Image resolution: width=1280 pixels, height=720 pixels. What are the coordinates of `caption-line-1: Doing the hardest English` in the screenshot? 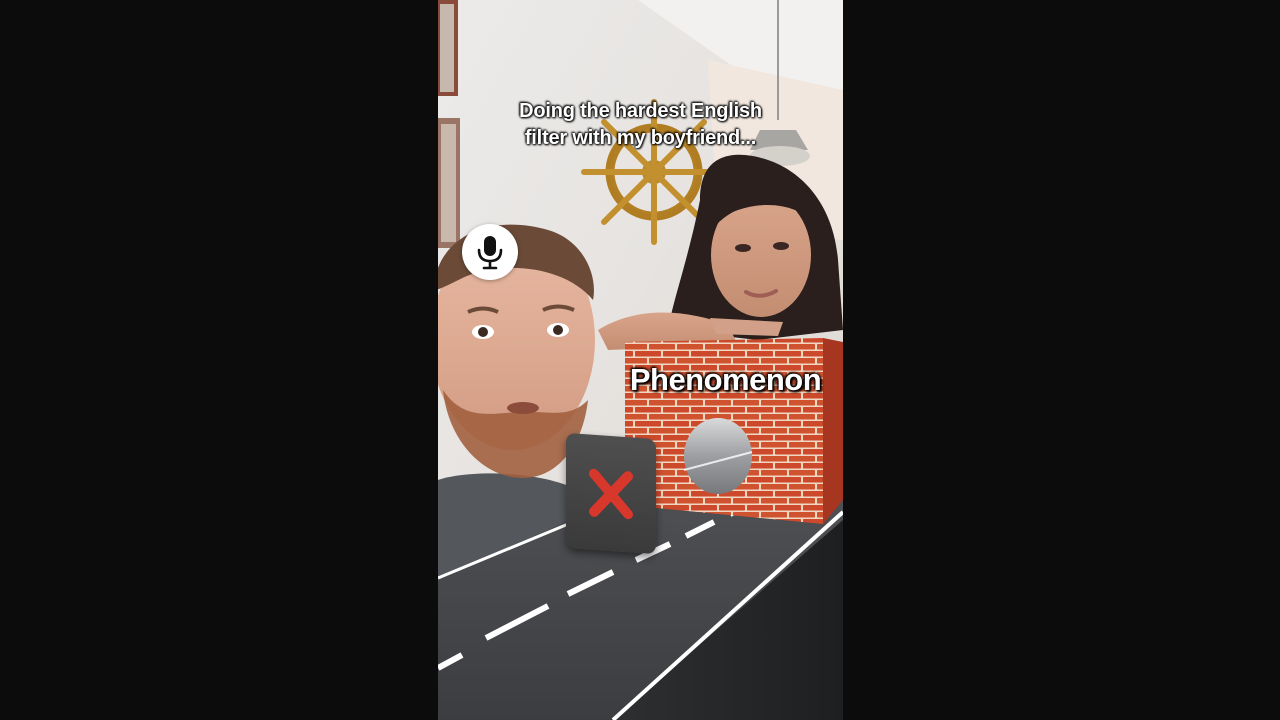 It's located at (640, 111).